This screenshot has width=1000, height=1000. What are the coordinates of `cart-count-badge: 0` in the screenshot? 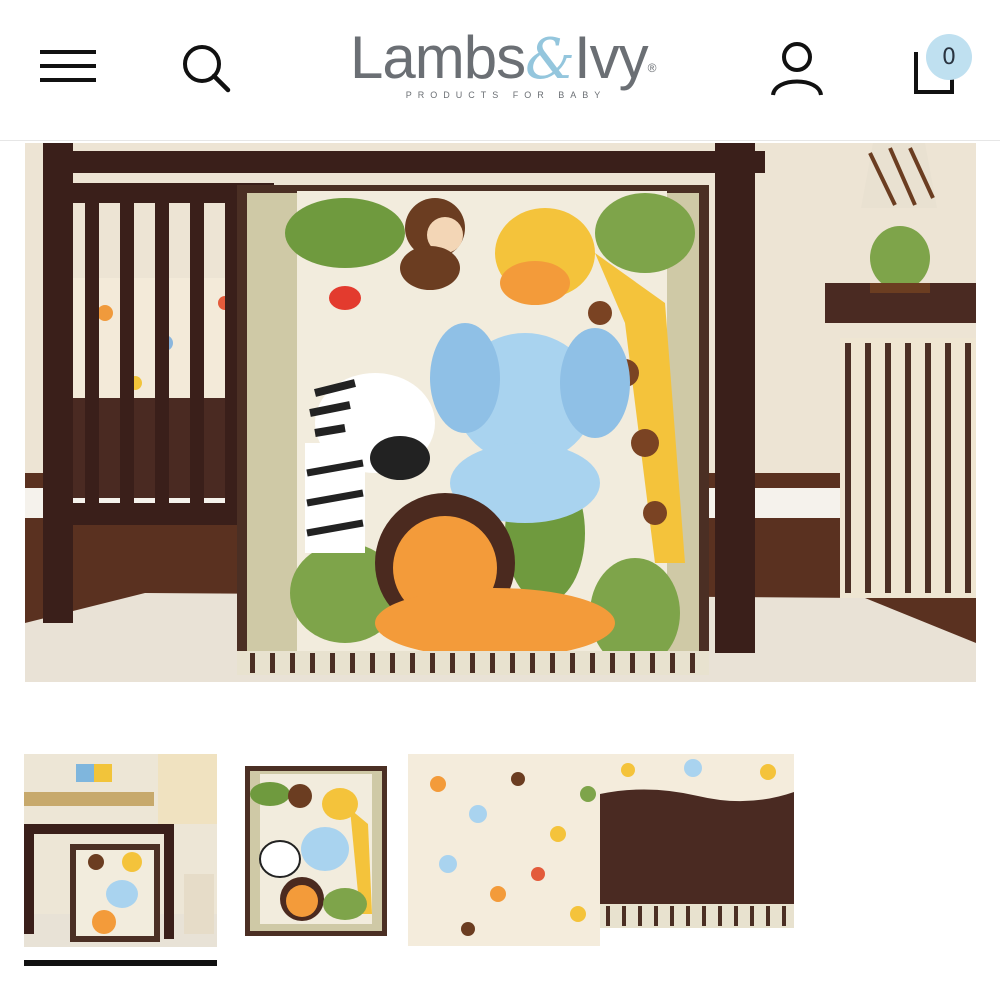 It's located at (949, 57).